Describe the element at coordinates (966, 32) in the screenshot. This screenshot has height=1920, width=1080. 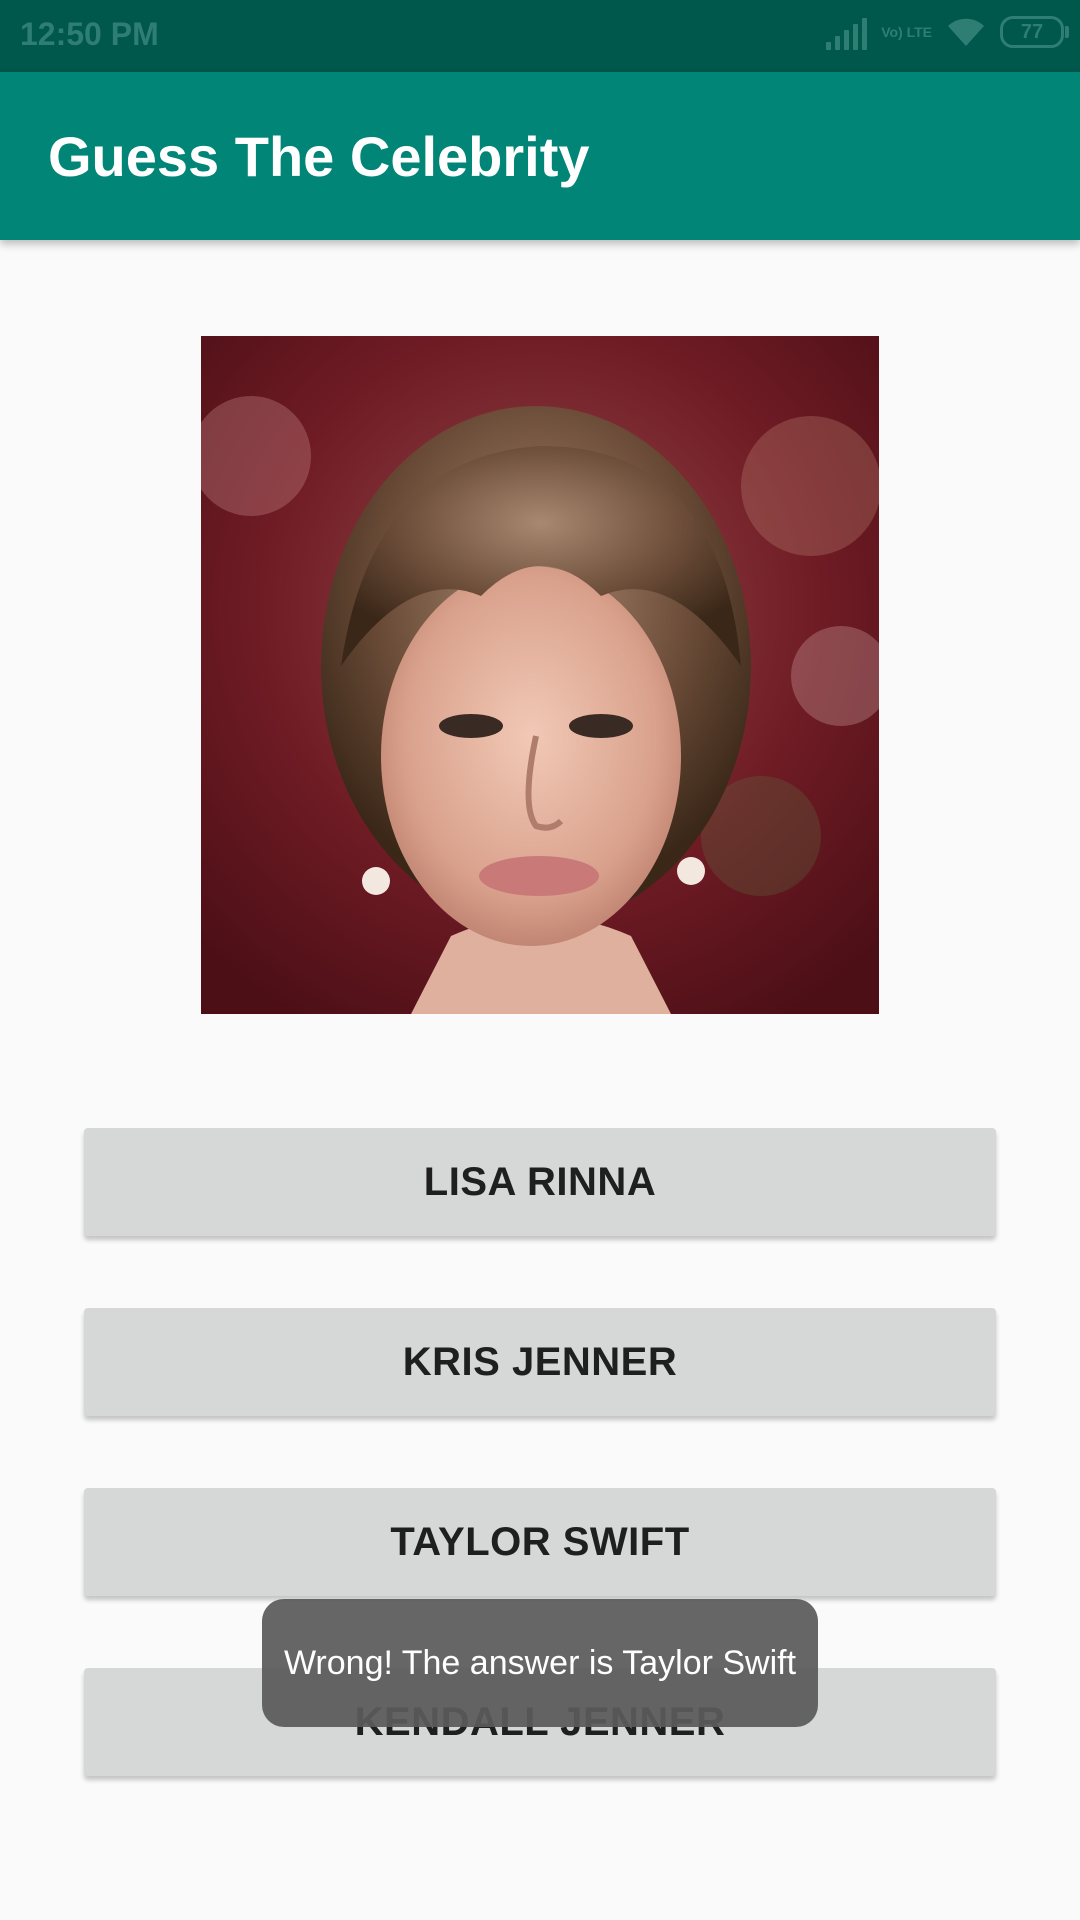
I see `wifi-icon` at that location.